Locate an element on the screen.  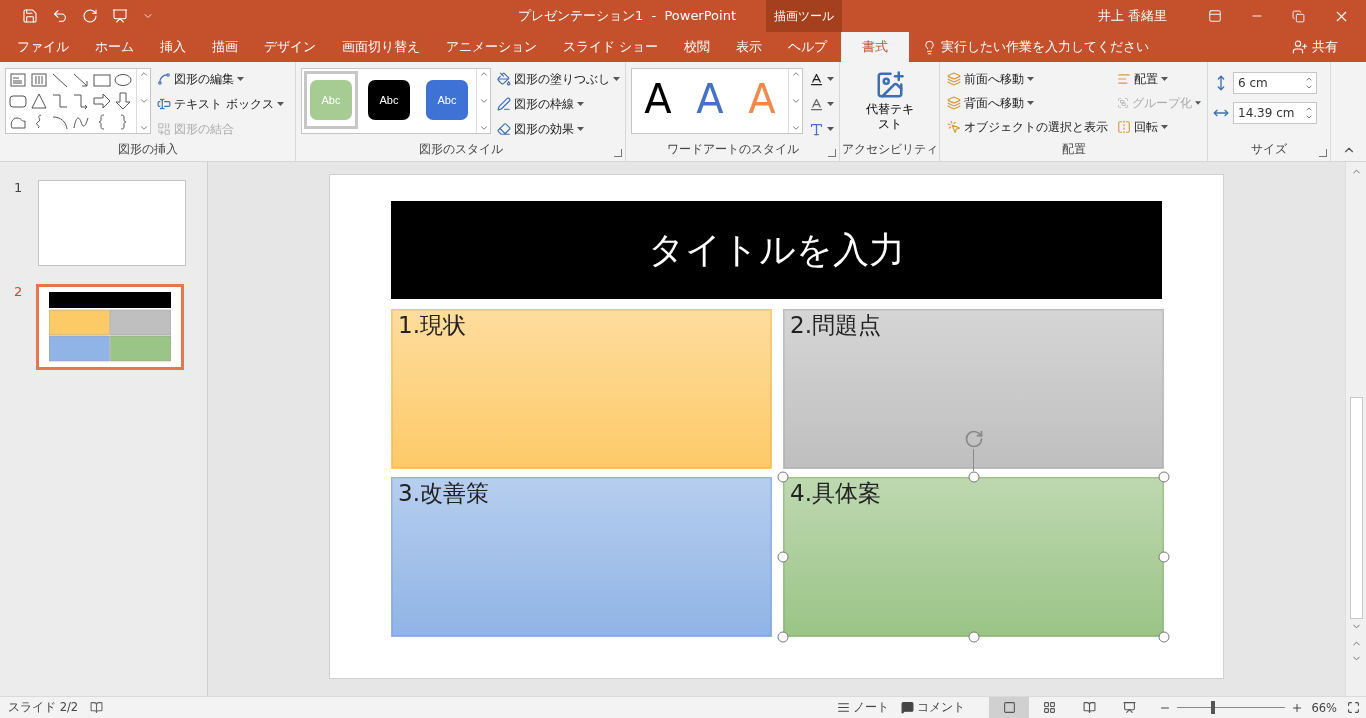
triangle-icon is located at coordinates (39, 101).